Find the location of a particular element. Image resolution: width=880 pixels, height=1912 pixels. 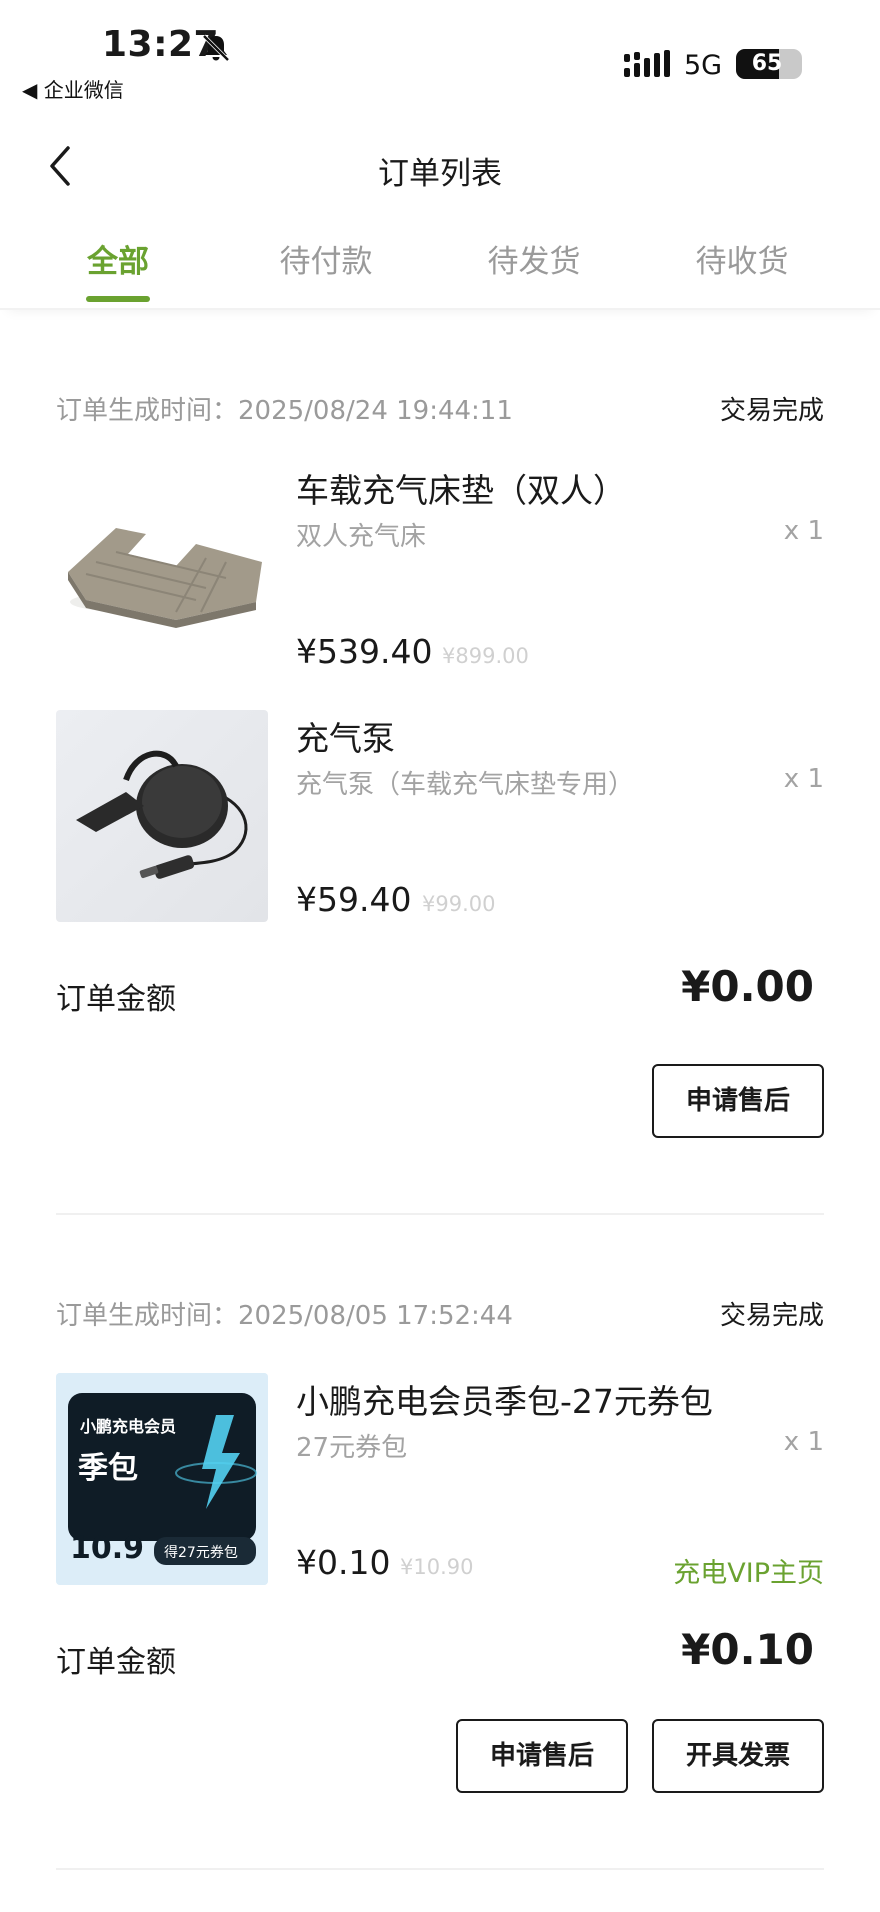

item-title: 车载充气床垫（双人） is located at coordinates (461, 490).